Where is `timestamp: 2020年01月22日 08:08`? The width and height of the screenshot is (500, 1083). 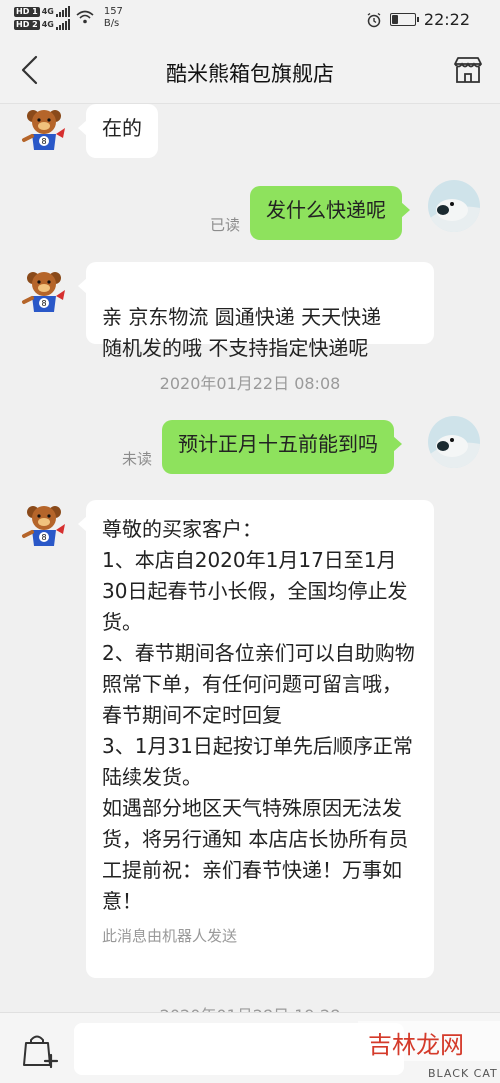
timestamp: 2020年01月22日 08:08 is located at coordinates (250, 383).